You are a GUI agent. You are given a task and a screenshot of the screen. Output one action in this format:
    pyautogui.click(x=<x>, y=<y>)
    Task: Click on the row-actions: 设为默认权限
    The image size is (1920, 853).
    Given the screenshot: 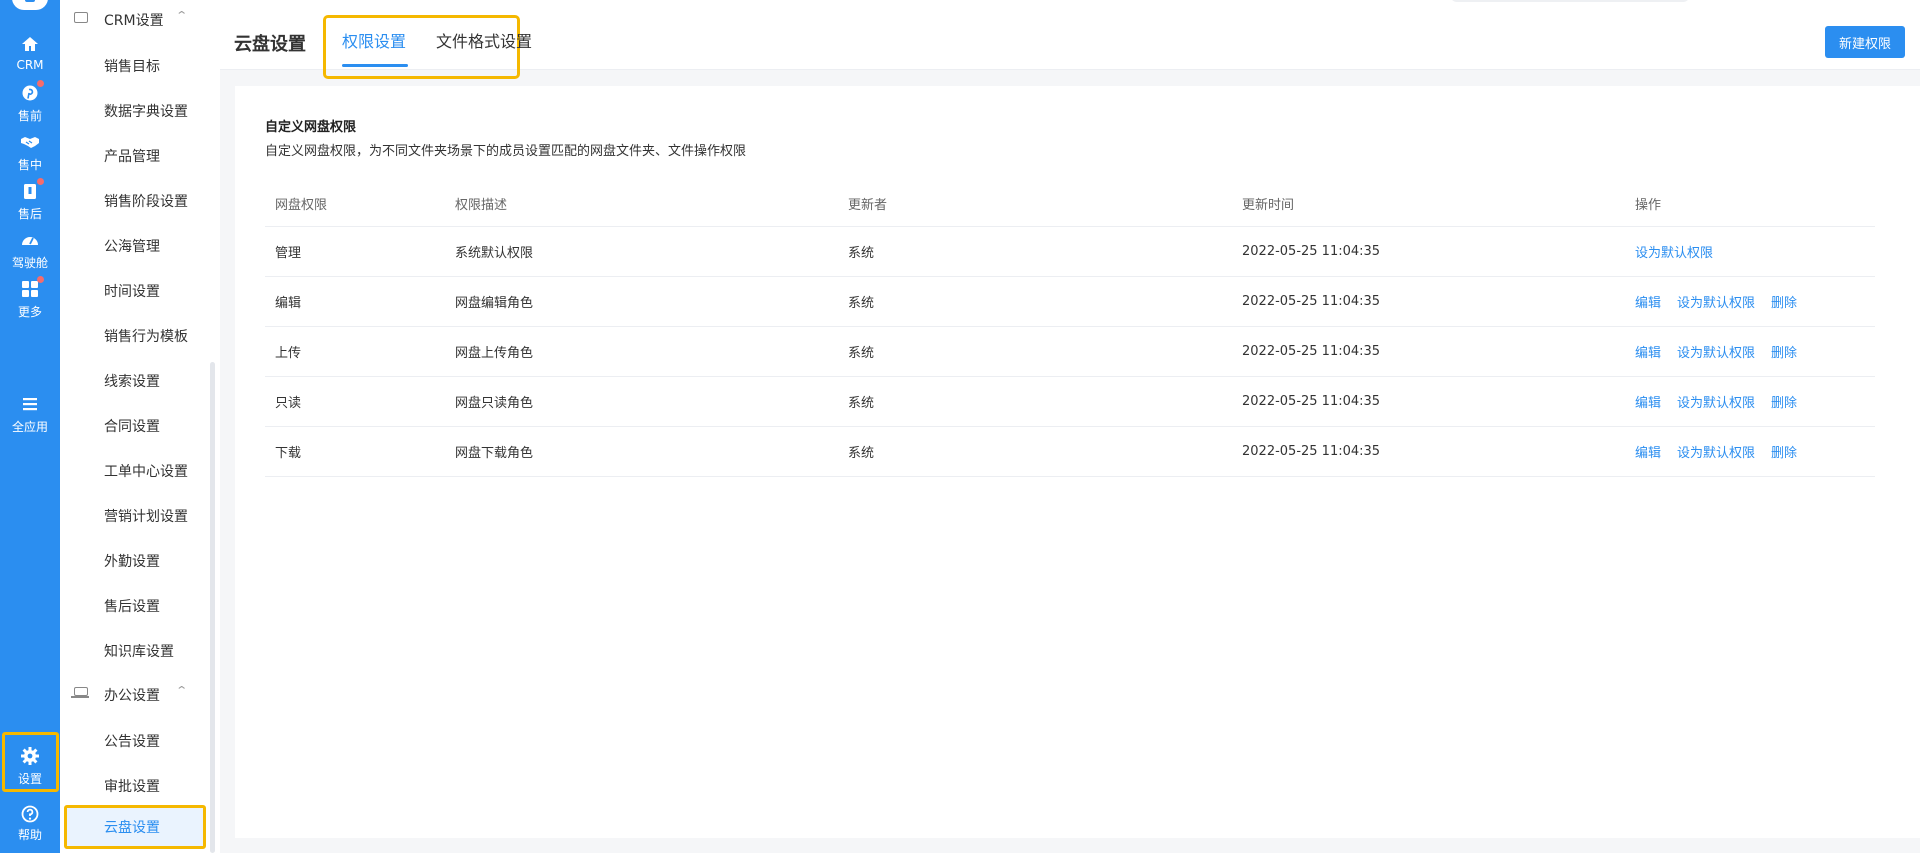 What is the action you would take?
    pyautogui.click(x=1750, y=251)
    